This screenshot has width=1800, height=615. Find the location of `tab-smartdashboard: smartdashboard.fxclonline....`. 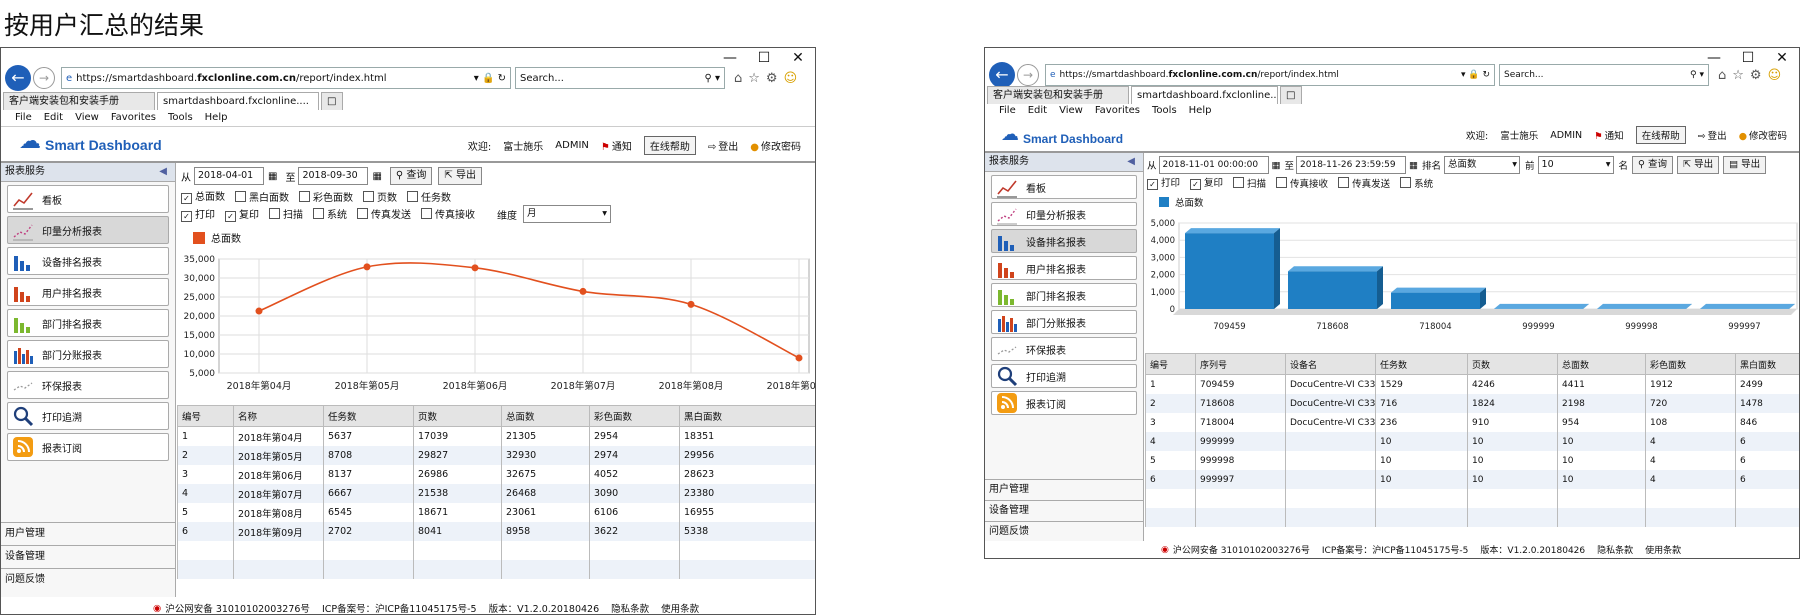

tab-smartdashboard: smartdashboard.fxclonline.... is located at coordinates (1204, 95).